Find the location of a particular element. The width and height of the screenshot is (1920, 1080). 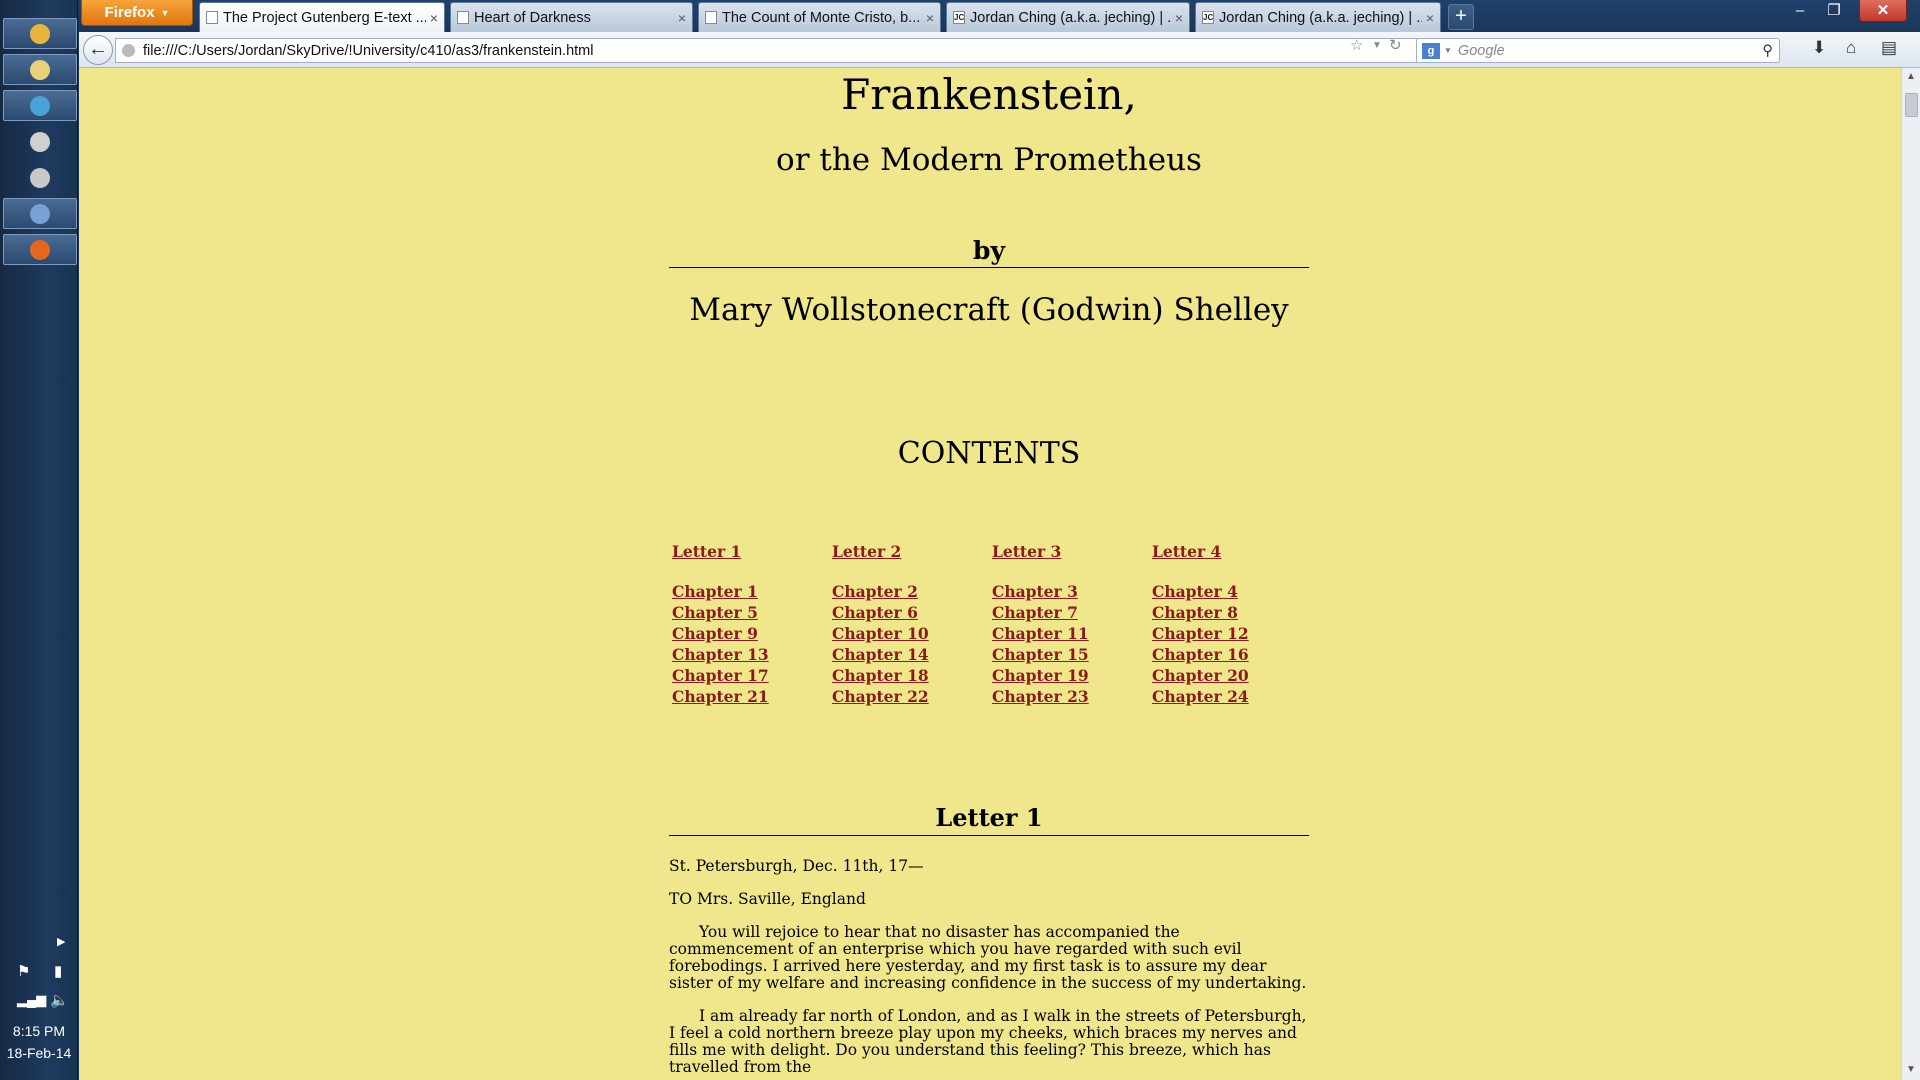

toc-cell: Chapter 17 is located at coordinates (752, 675).